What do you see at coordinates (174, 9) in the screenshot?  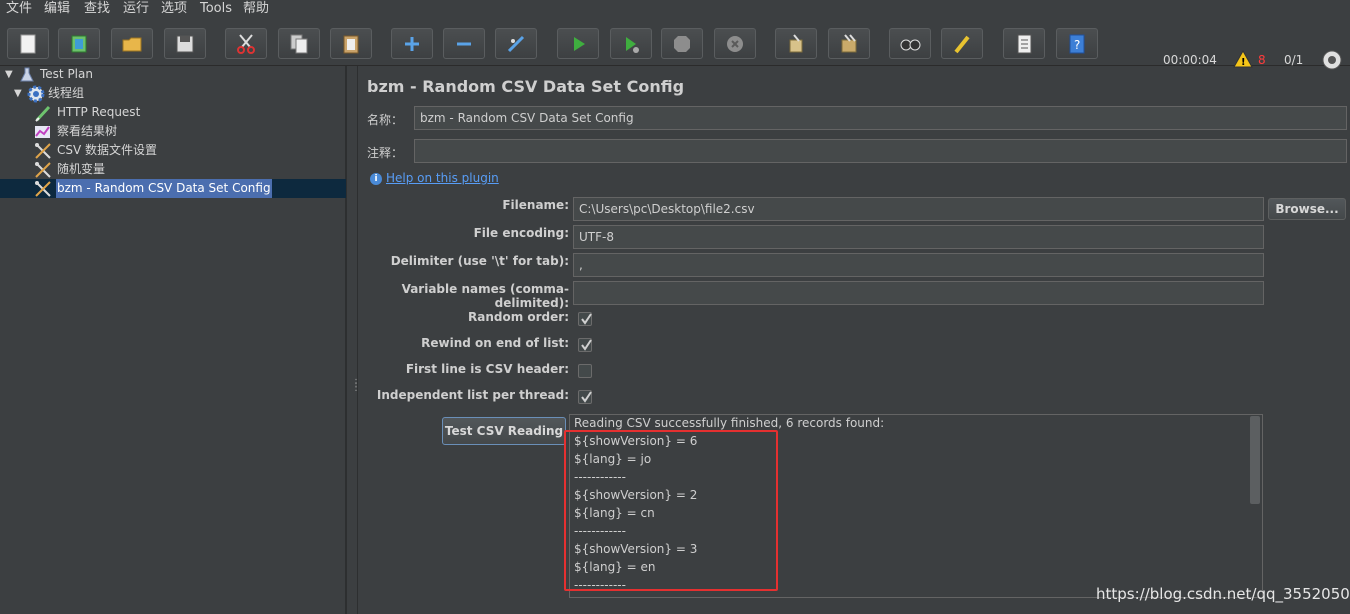 I see `menu-options: 选项` at bounding box center [174, 9].